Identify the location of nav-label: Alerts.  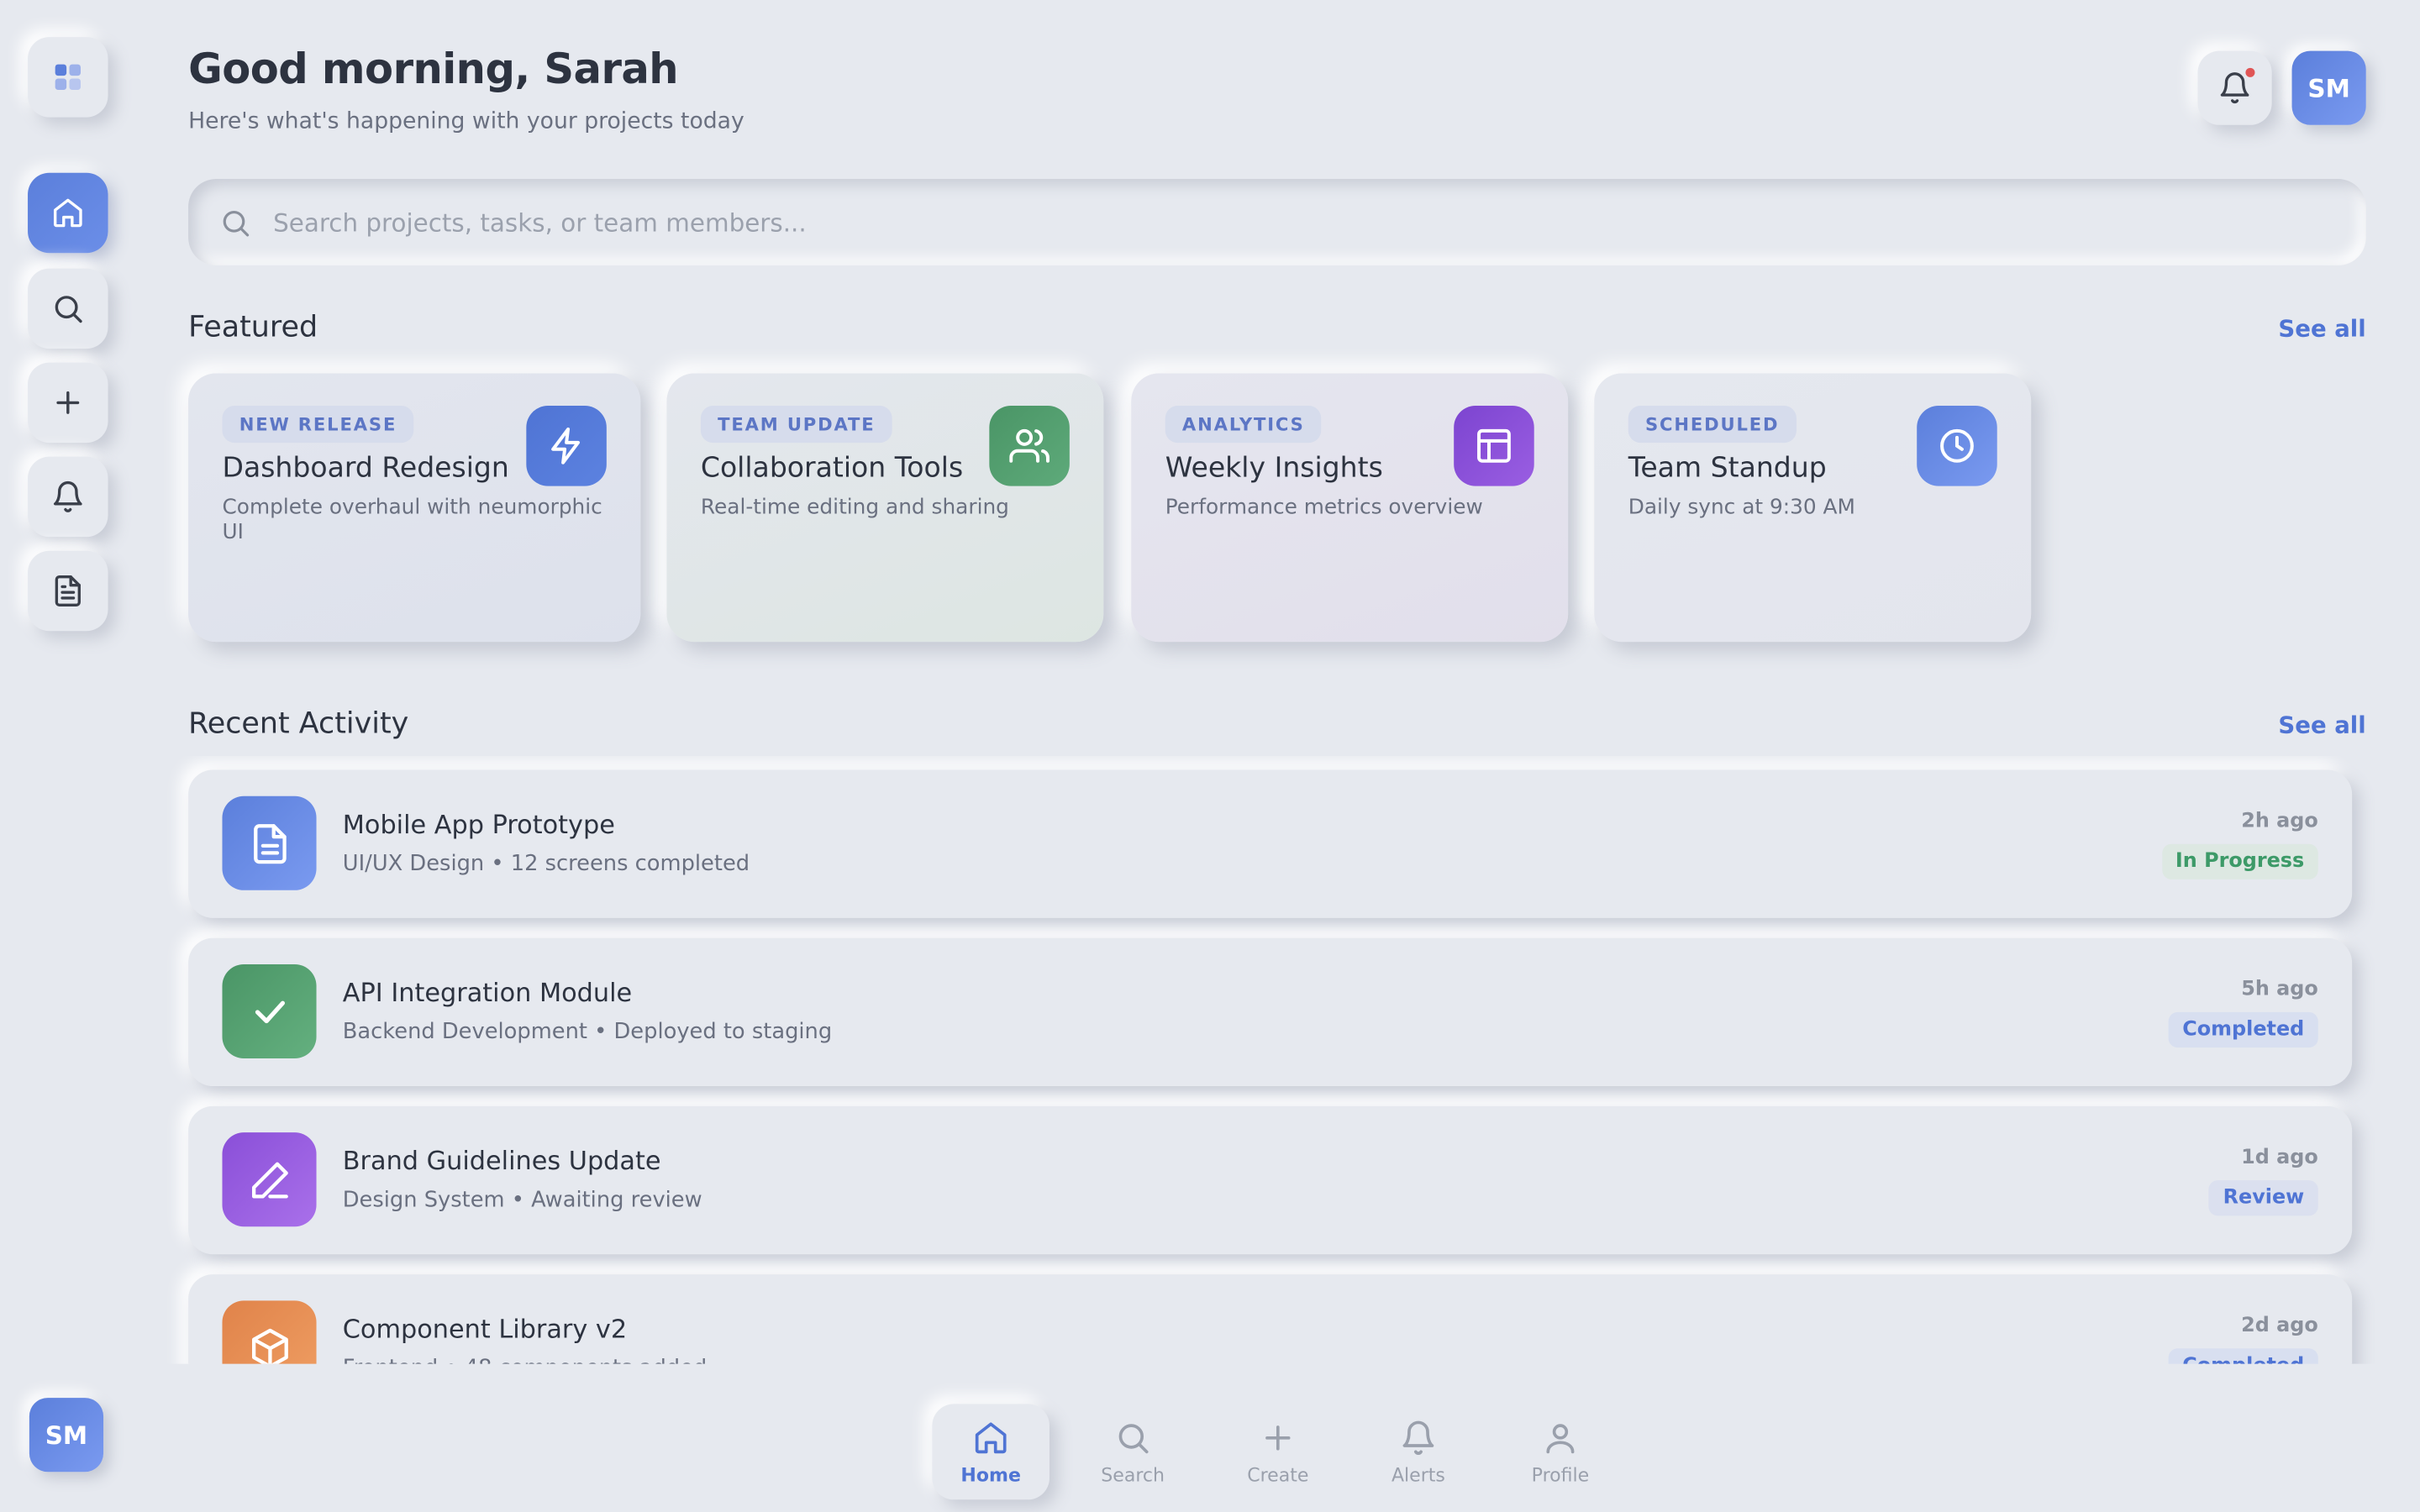
(1418, 1474).